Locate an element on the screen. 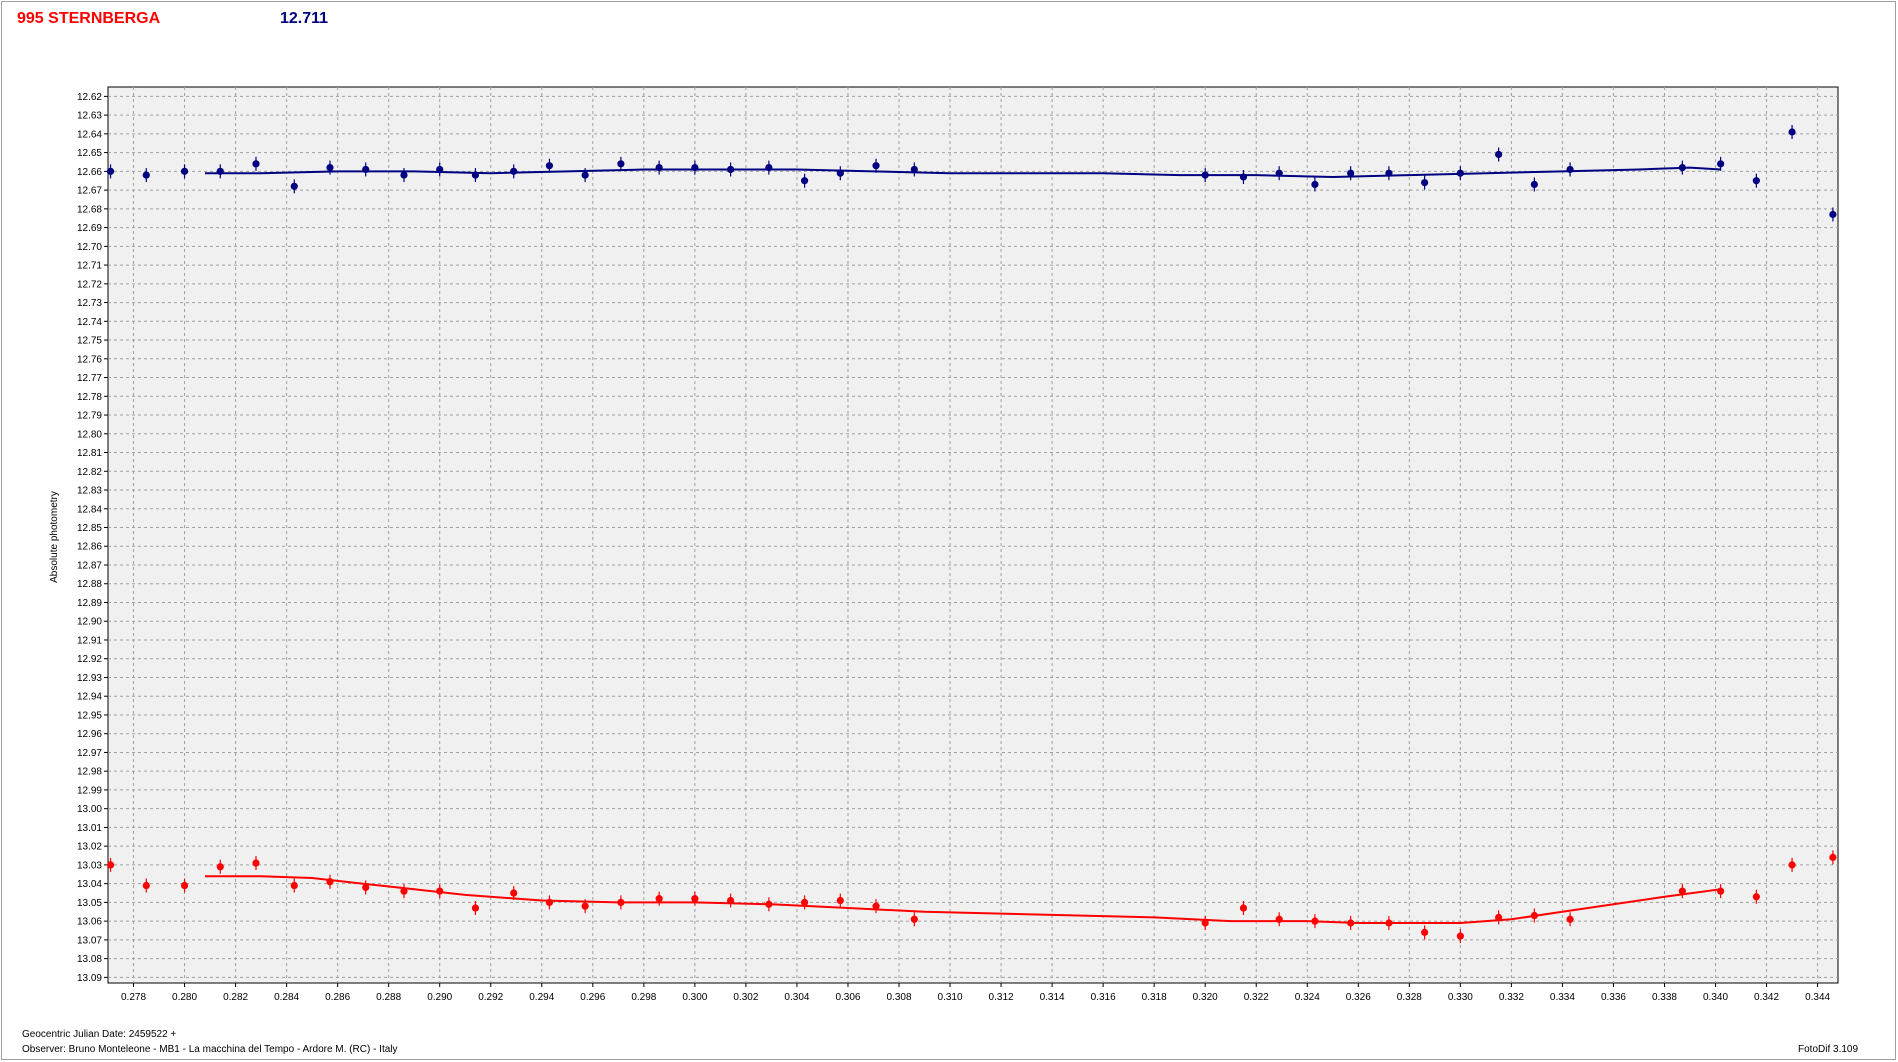 The image size is (1898, 1062). y-tick-label: 12.85 is located at coordinates (89, 528).